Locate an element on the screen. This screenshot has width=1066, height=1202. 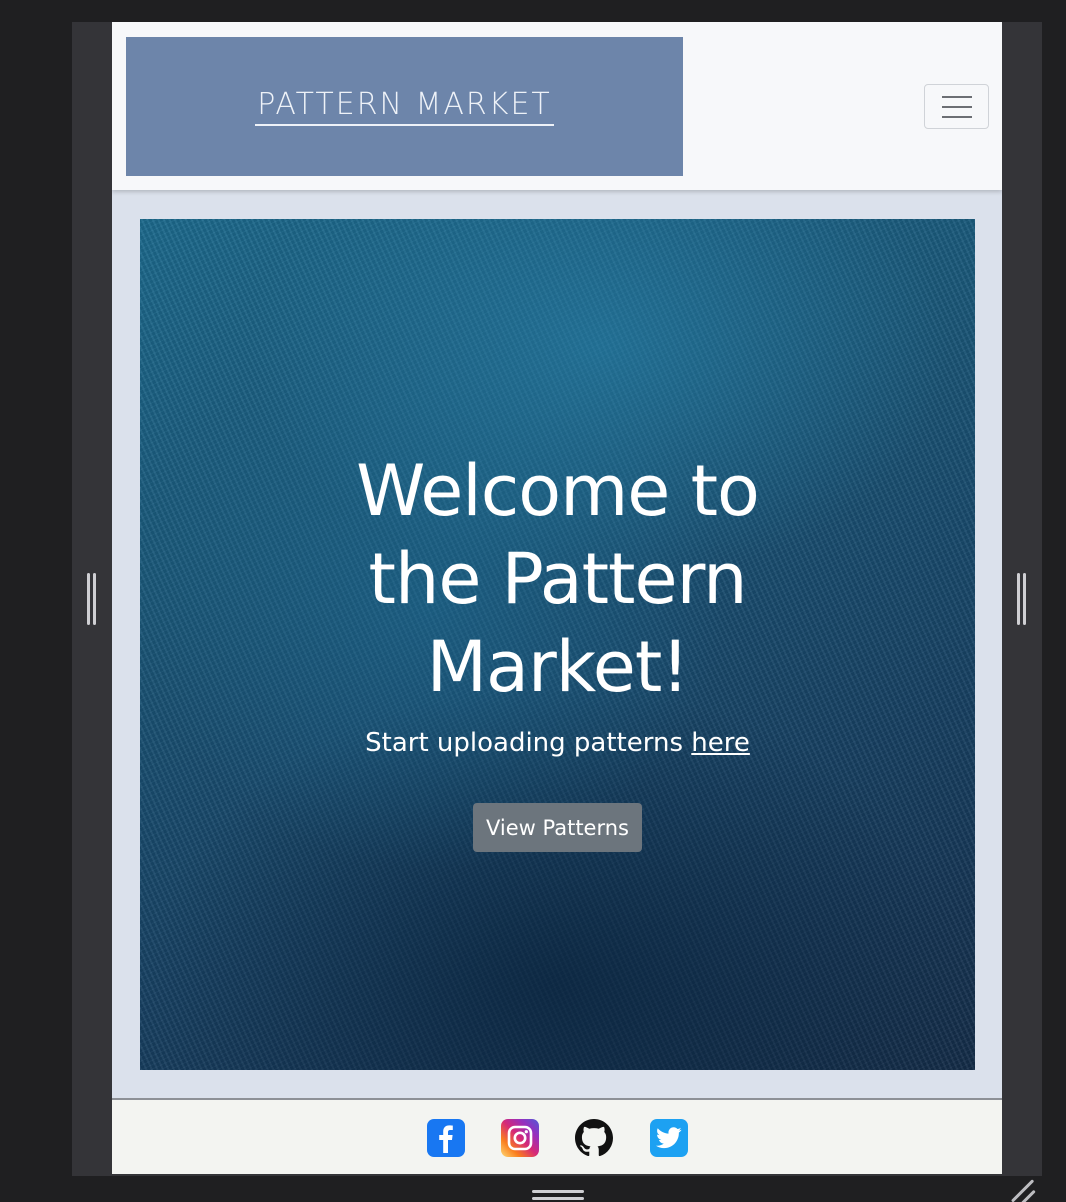
upload-here-link: here is located at coordinates (720, 743).